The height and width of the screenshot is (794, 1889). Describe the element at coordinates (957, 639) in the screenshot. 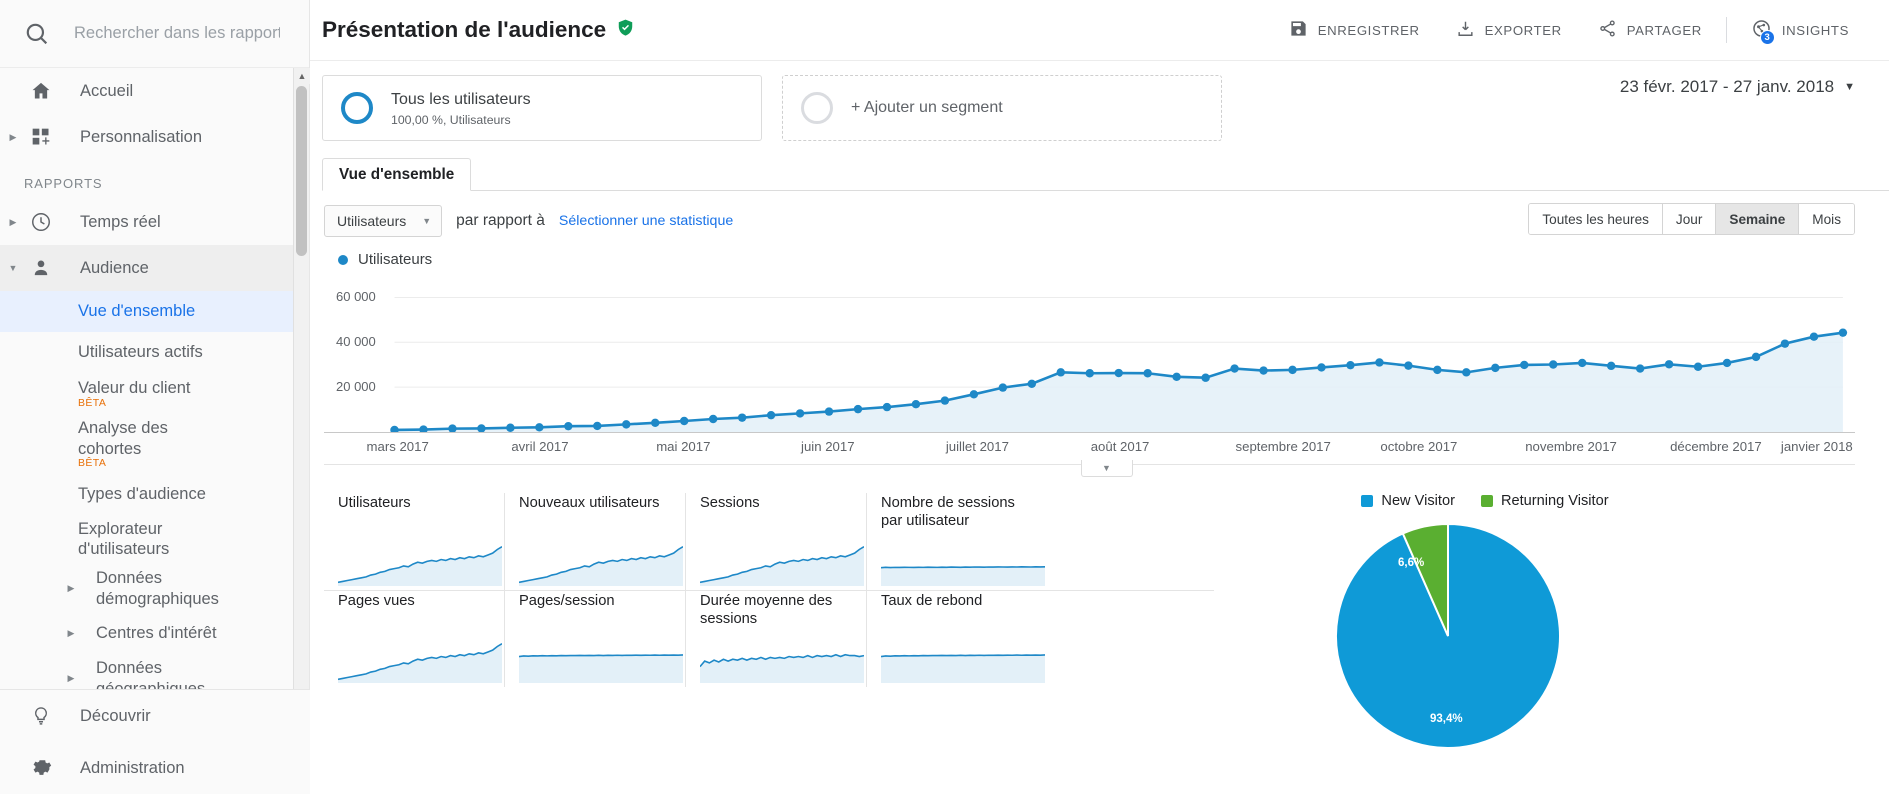

I see `metric-card-taux-de-rebond: Taux de rebond` at that location.